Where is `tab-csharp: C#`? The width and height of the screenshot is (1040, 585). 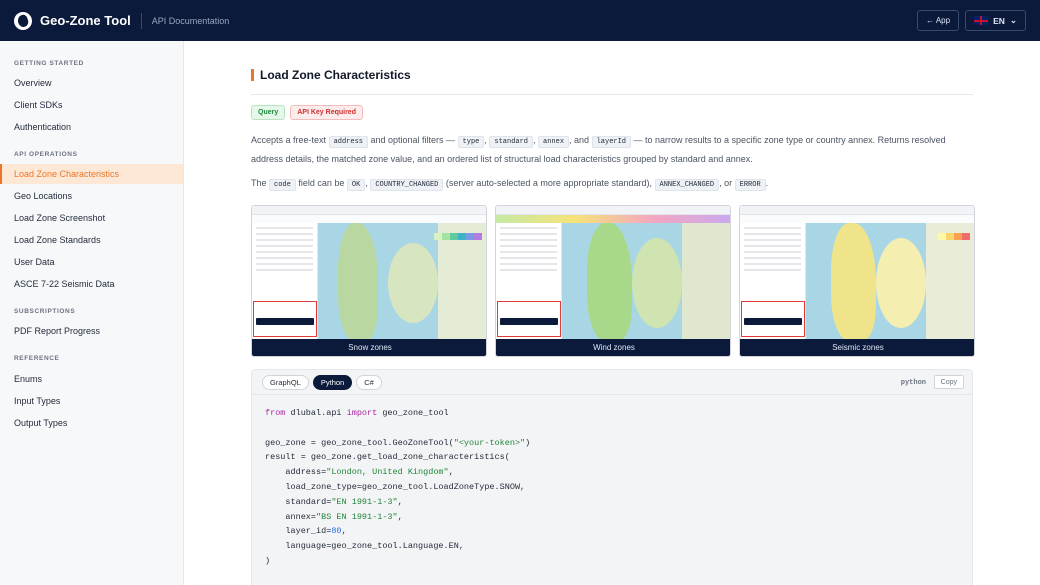
tab-csharp: C# is located at coordinates (369, 382).